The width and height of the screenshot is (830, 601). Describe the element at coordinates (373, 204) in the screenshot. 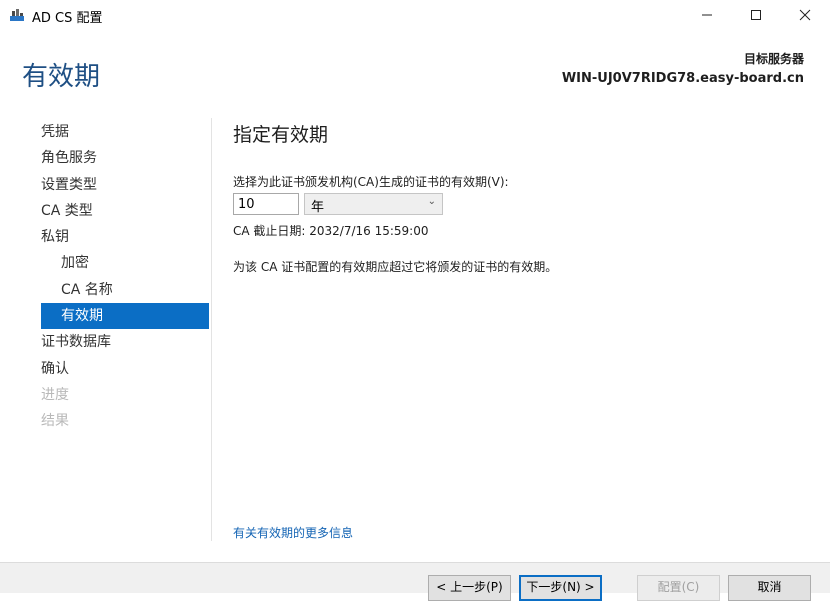

I see `validity-unit-select: 年 ⌄` at that location.